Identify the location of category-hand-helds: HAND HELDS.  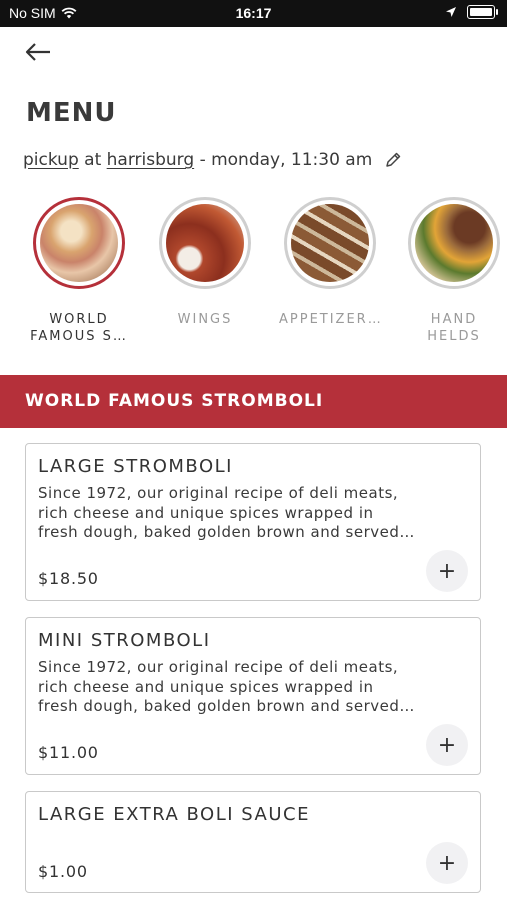
(454, 271).